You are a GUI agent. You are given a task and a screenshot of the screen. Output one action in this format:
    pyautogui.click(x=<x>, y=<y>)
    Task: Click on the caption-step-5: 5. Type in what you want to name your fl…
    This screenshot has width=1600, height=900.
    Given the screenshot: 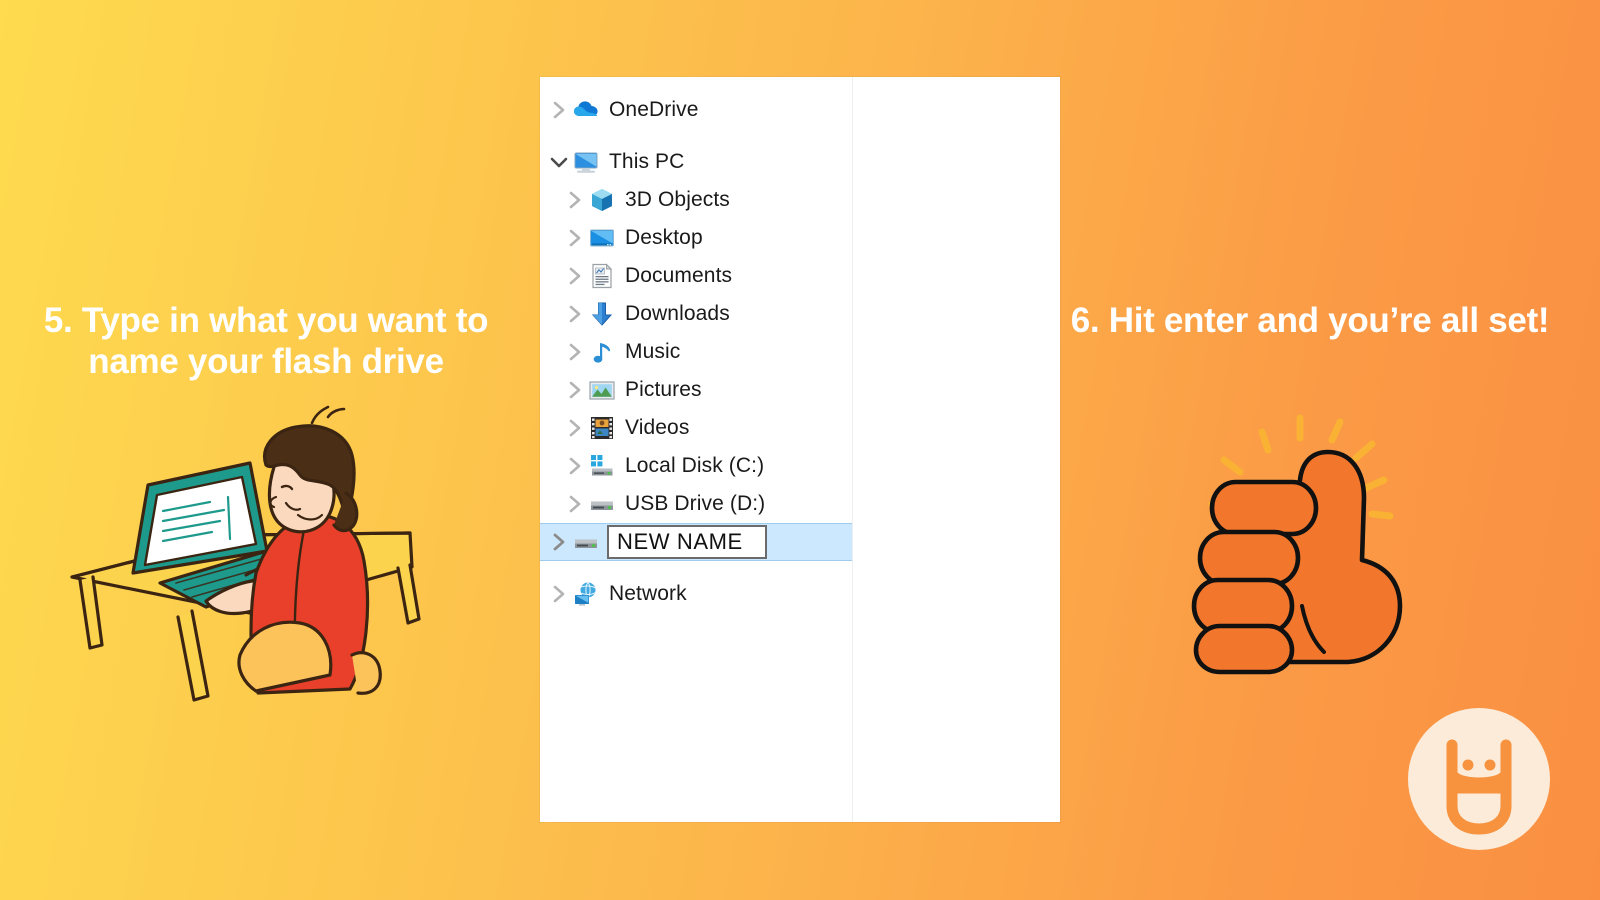 What is the action you would take?
    pyautogui.click(x=266, y=341)
    